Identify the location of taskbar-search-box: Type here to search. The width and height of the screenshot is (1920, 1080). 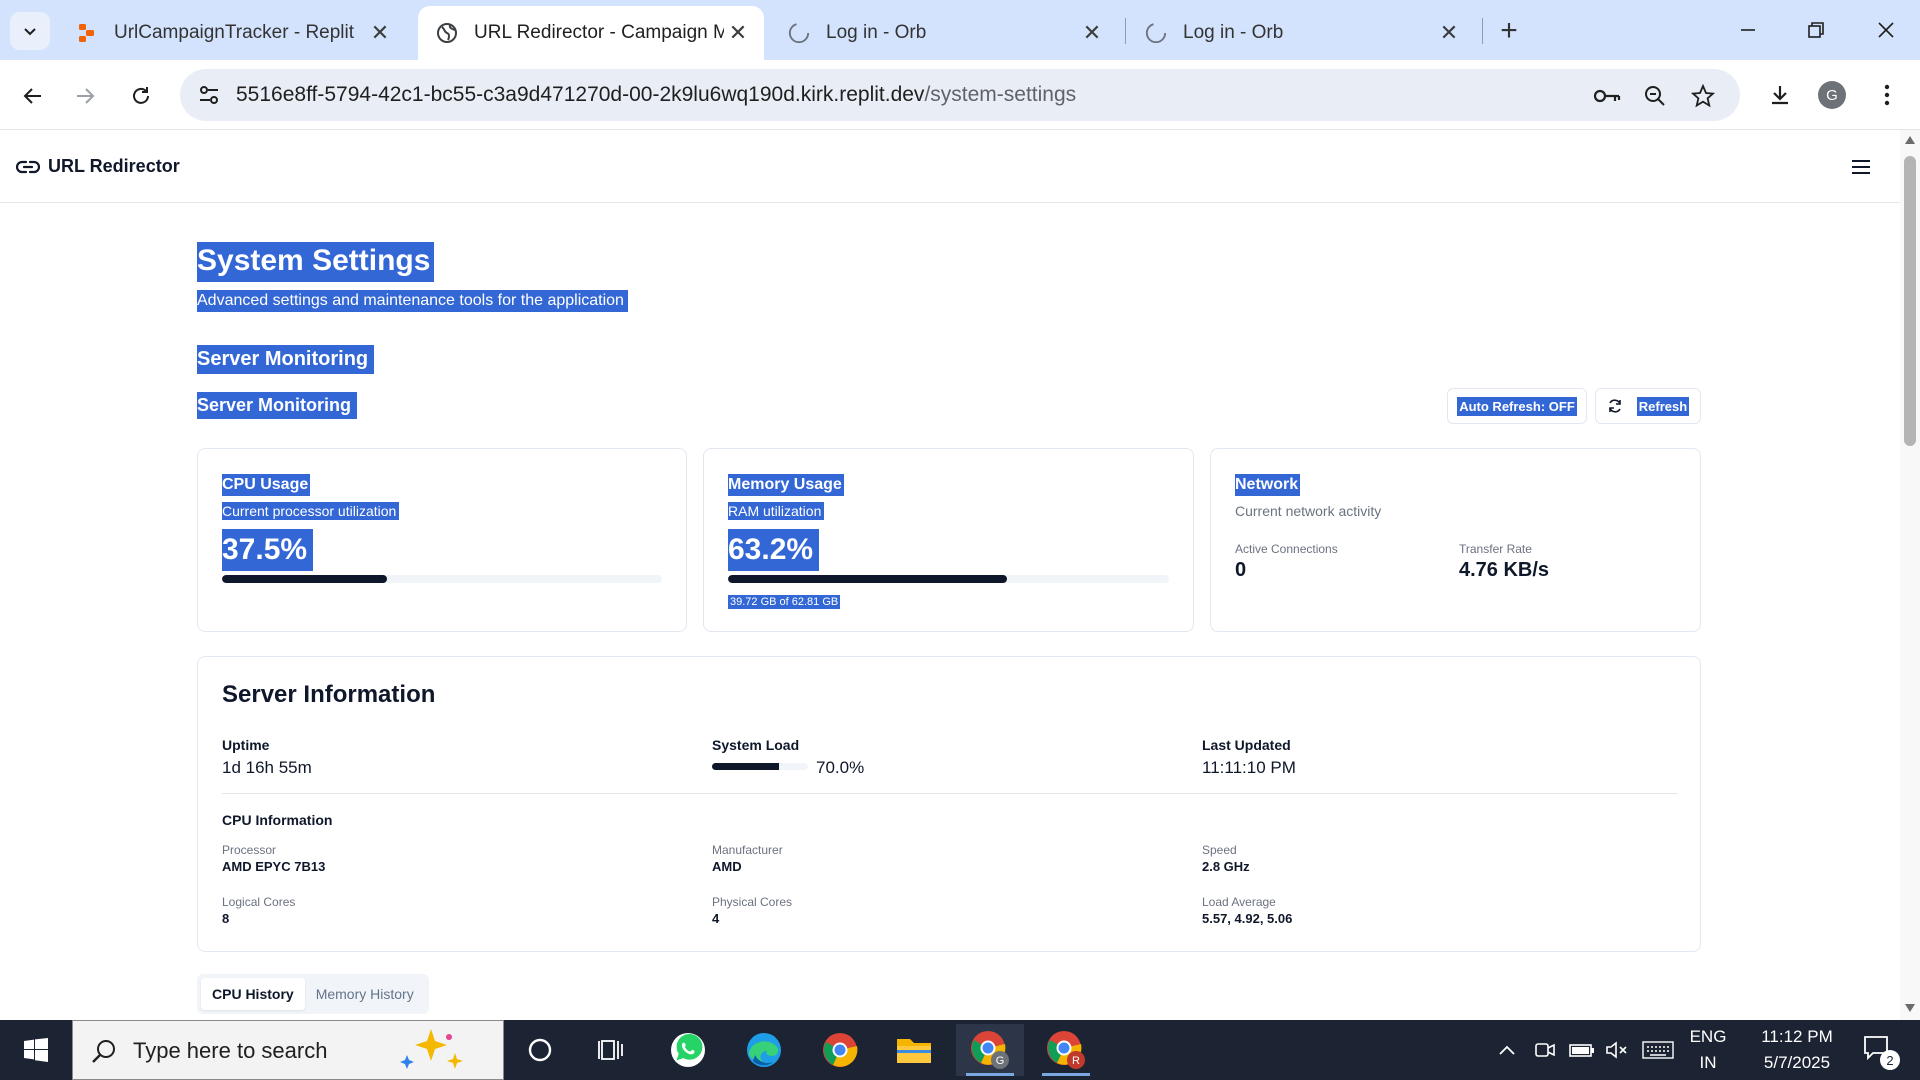
(288, 1050).